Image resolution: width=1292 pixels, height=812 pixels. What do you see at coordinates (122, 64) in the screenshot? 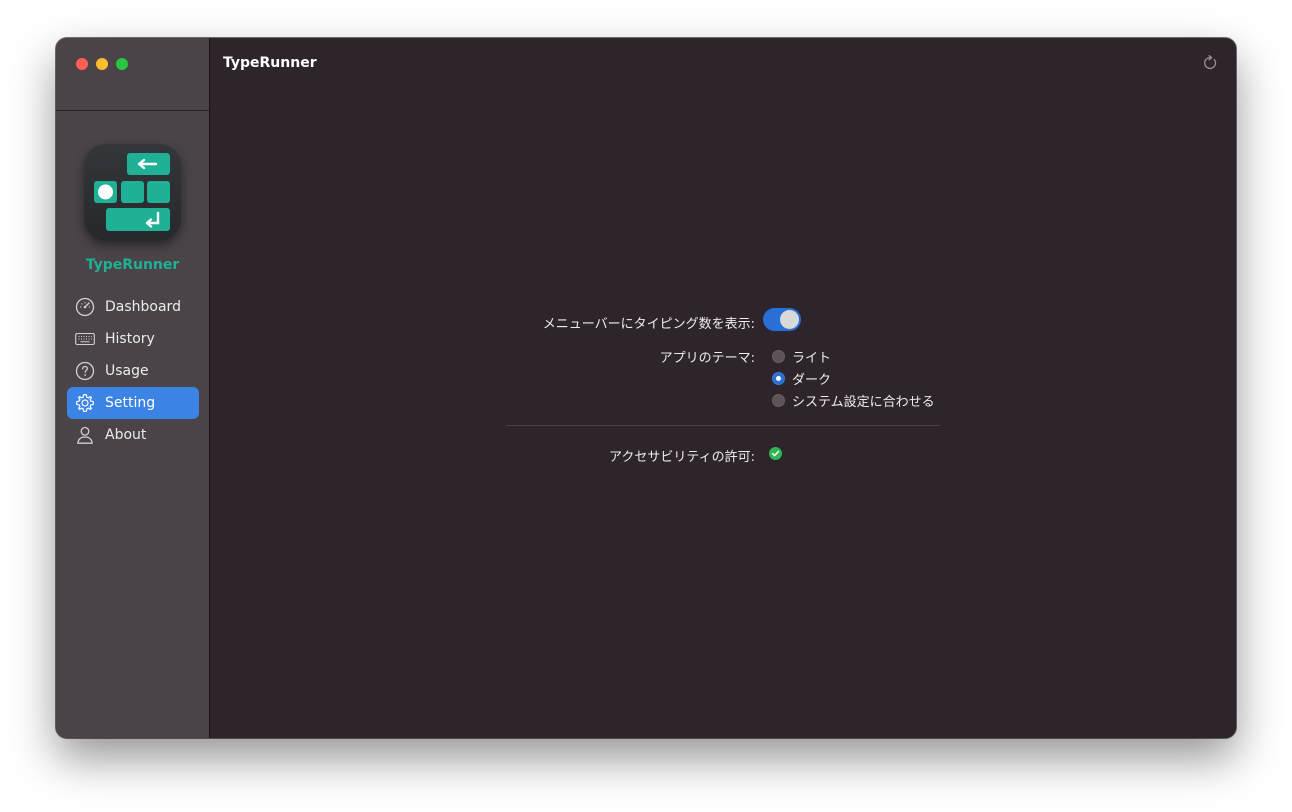
I see `zoom-window-button` at bounding box center [122, 64].